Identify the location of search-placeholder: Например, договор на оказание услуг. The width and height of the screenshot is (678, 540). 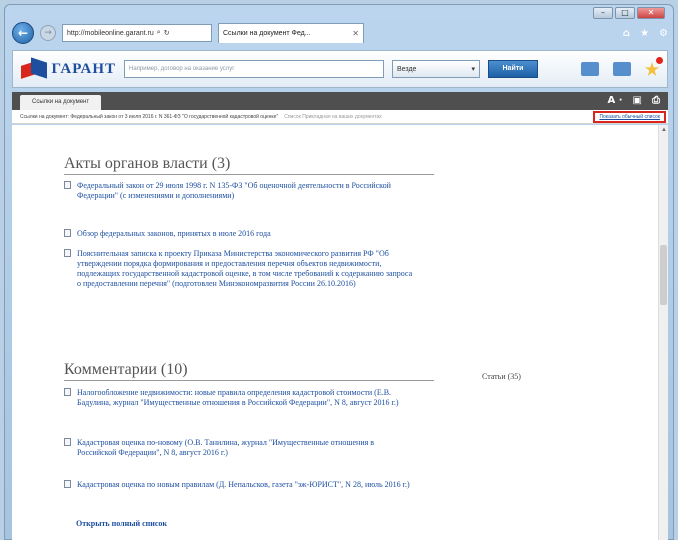
(182, 69).